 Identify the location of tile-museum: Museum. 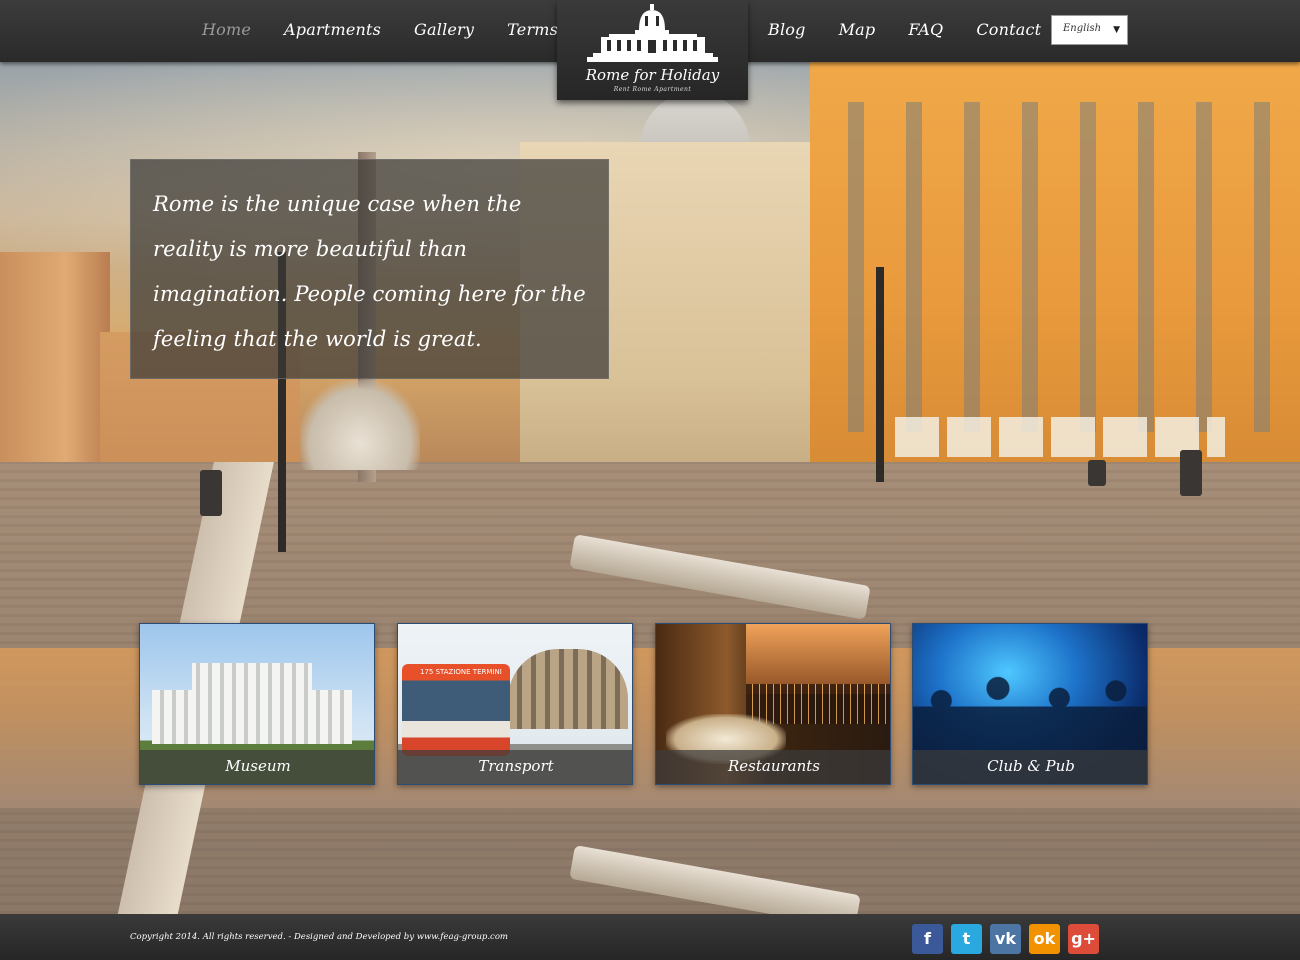
(257, 704).